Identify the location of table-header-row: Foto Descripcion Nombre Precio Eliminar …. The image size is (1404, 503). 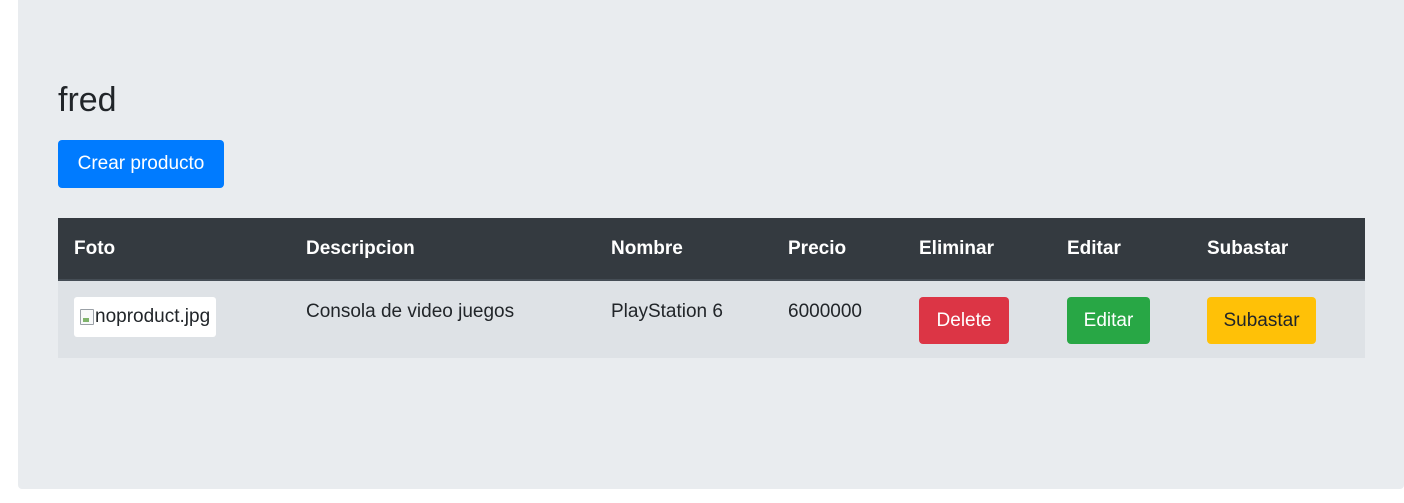
(711, 249).